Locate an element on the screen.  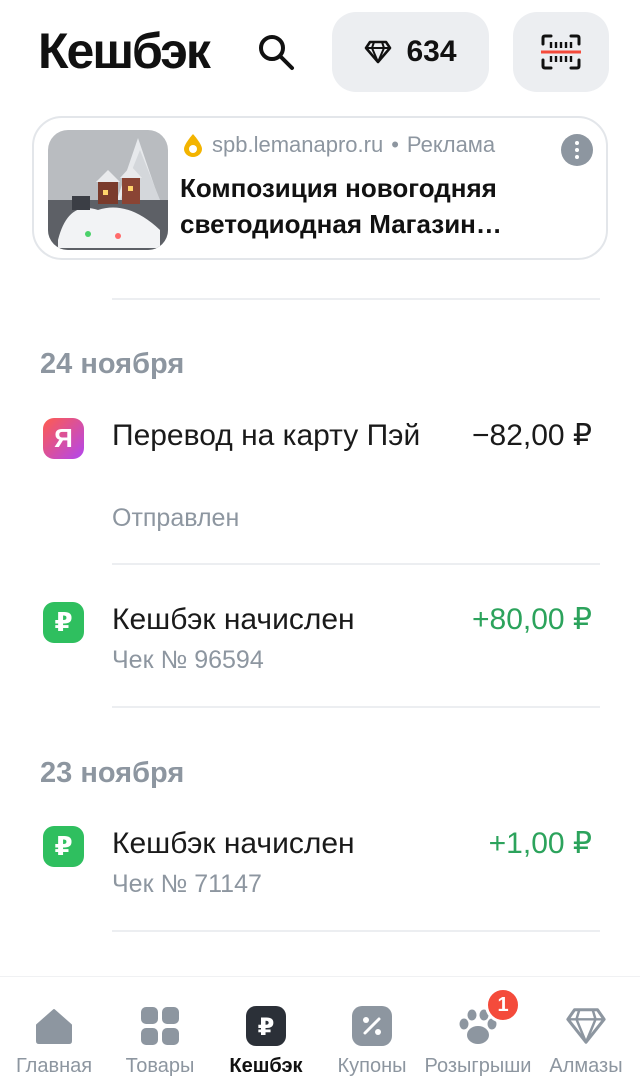
nav-item-cashback: ₽ Кешбэк is located at coordinates (266, 1034).